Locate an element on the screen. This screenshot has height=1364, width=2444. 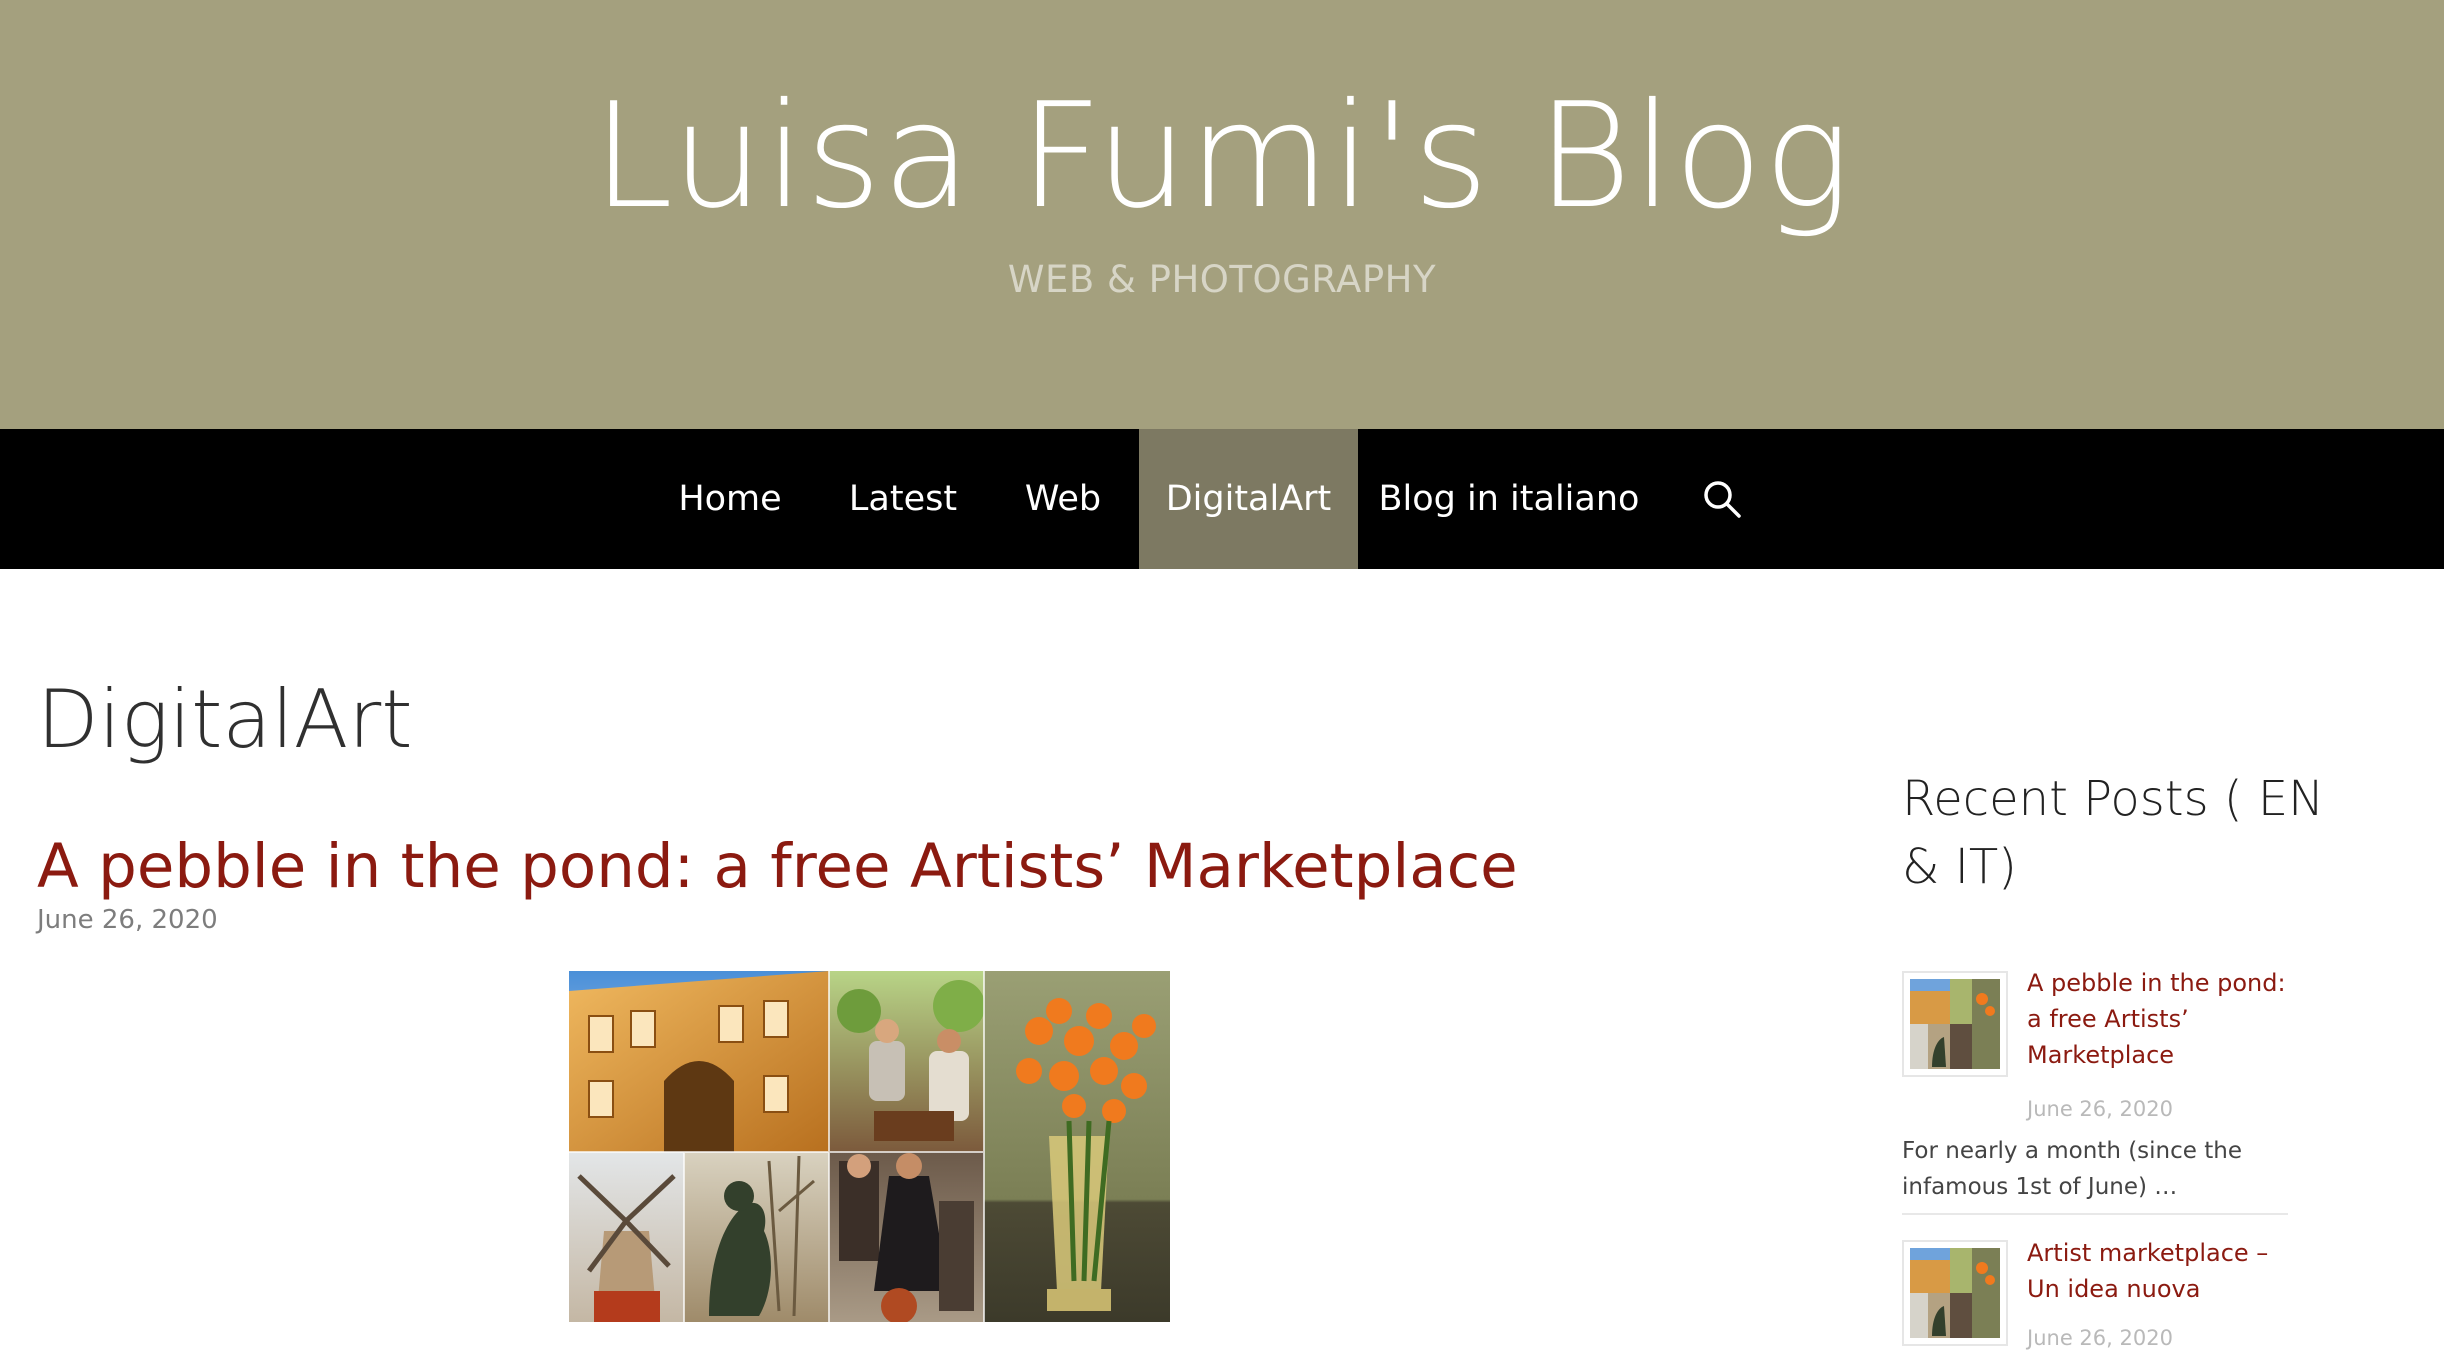
recent-post-link: Artist marketplace – Un idea nuova is located at coordinates (2162, 1271).